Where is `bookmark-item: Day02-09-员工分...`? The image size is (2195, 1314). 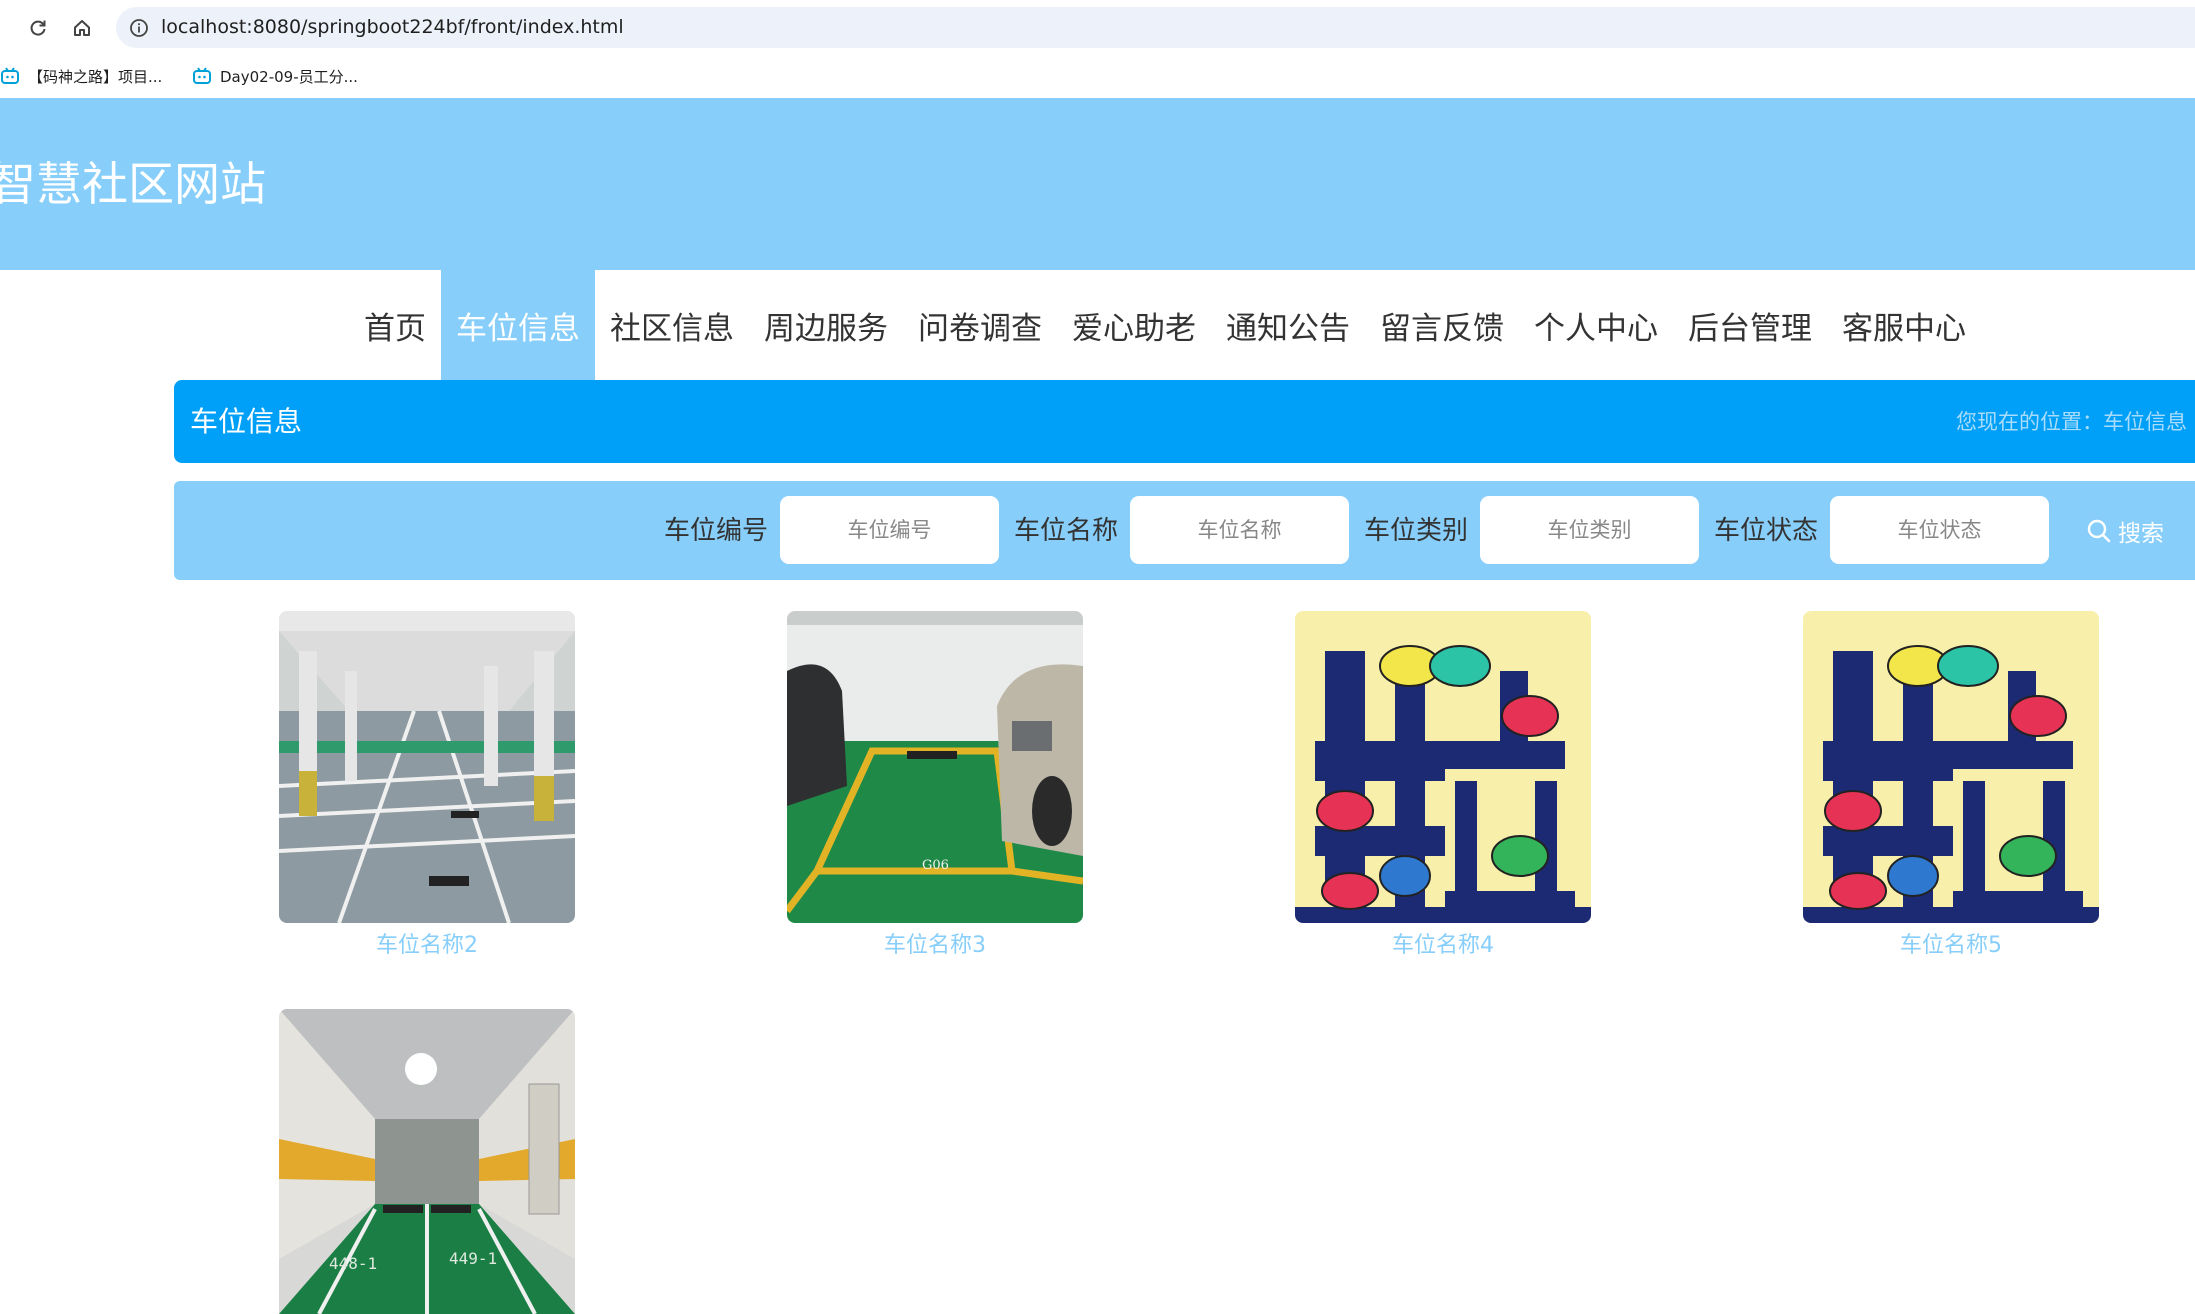 bookmark-item: Day02-09-员工分... is located at coordinates (275, 76).